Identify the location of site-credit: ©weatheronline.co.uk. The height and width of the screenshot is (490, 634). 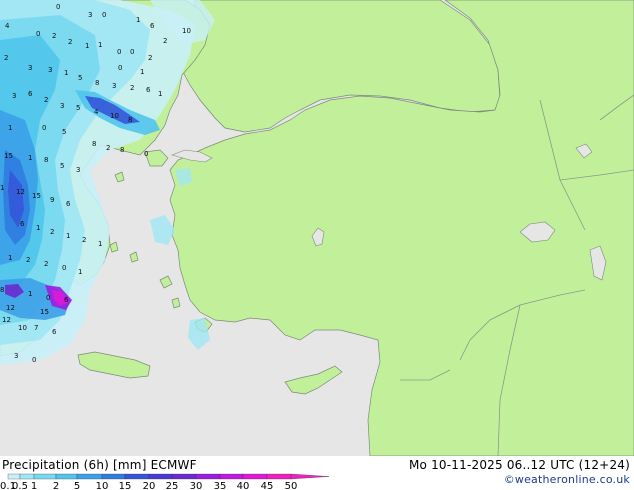
(567, 479).